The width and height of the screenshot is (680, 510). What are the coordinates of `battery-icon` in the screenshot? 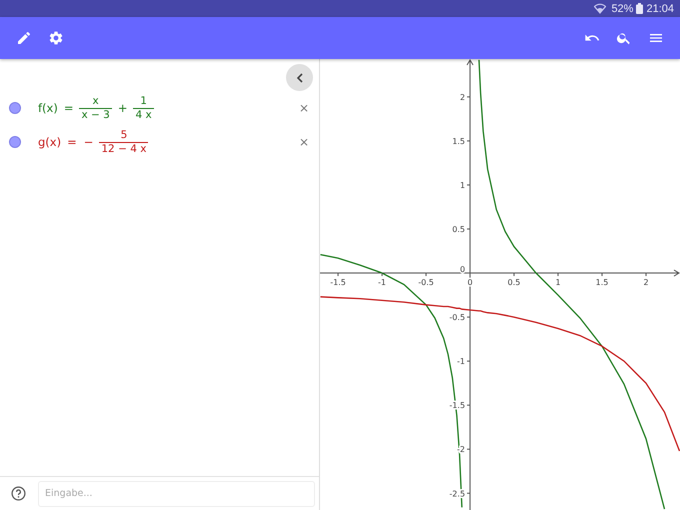 It's located at (640, 8).